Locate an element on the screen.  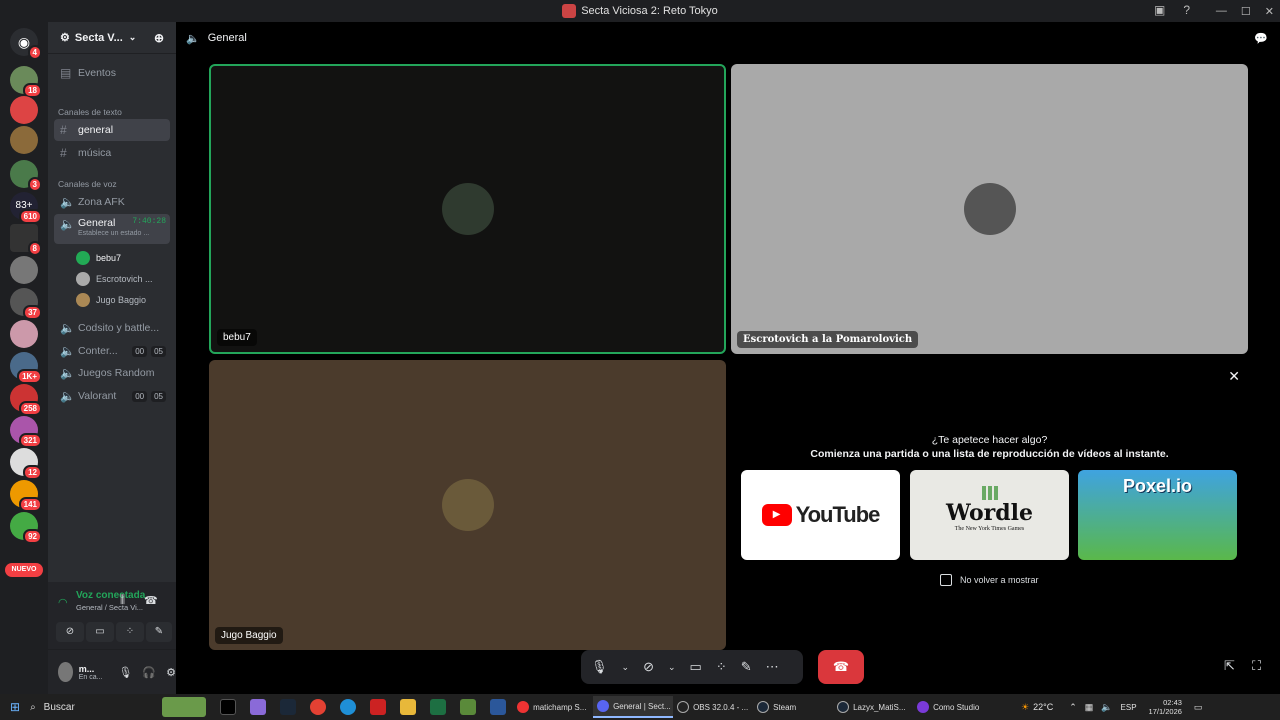
speaker-icon: 🔈 is located at coordinates (67, 328).